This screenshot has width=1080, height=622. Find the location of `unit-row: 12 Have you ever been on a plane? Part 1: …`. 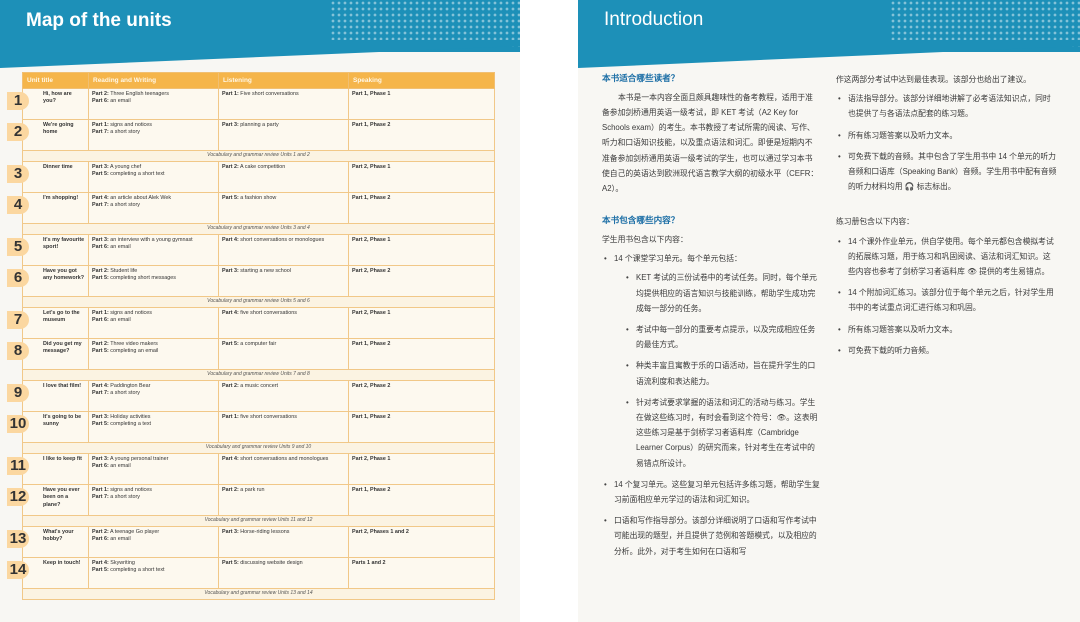

unit-row: 12 Have you ever been on a plane? Part 1: … is located at coordinates (251, 500).